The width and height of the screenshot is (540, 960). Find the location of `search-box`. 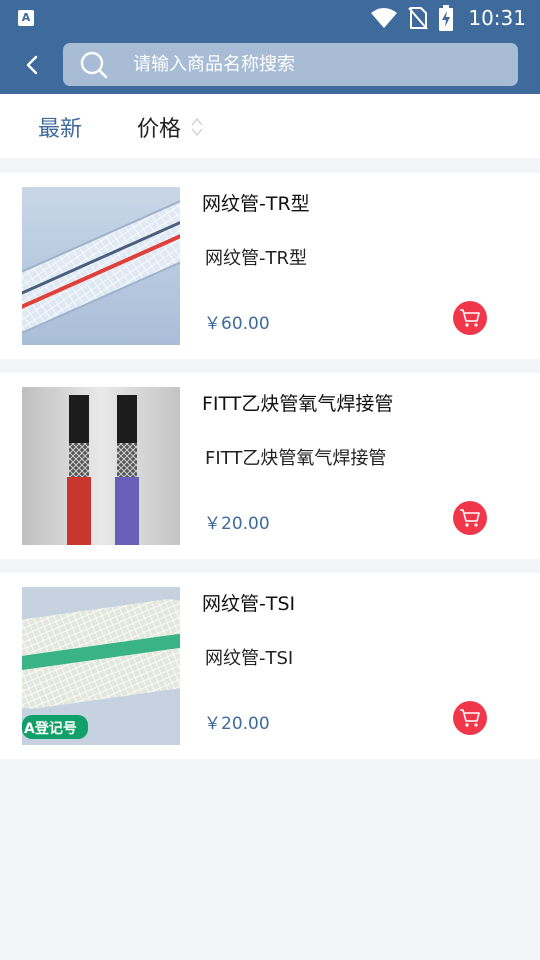

search-box is located at coordinates (290, 64).